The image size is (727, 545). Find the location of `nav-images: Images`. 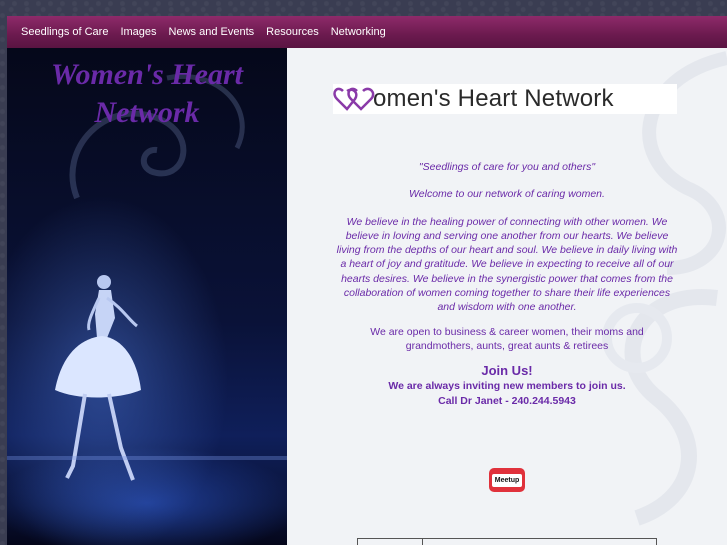

nav-images: Images is located at coordinates (138, 32).